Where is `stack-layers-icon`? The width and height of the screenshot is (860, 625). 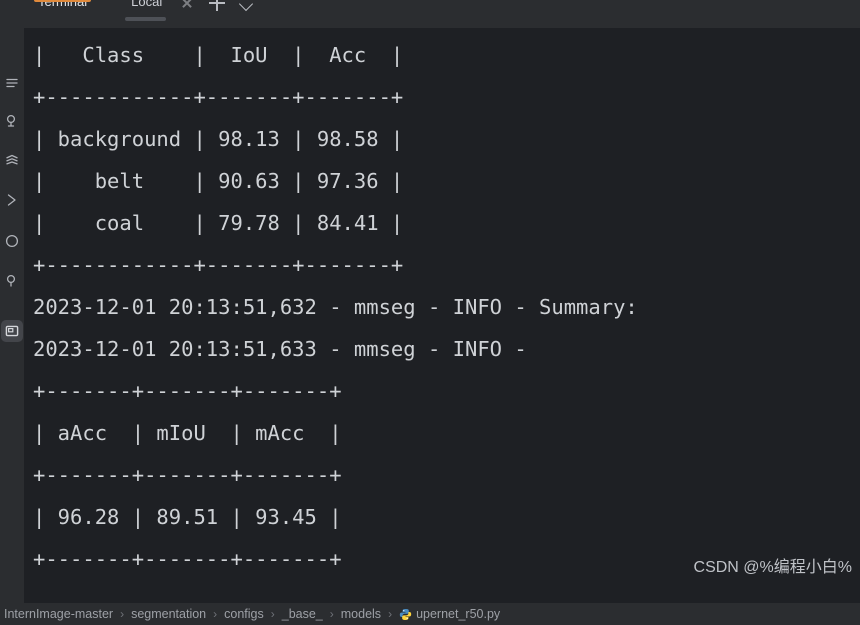 stack-layers-icon is located at coordinates (12, 161).